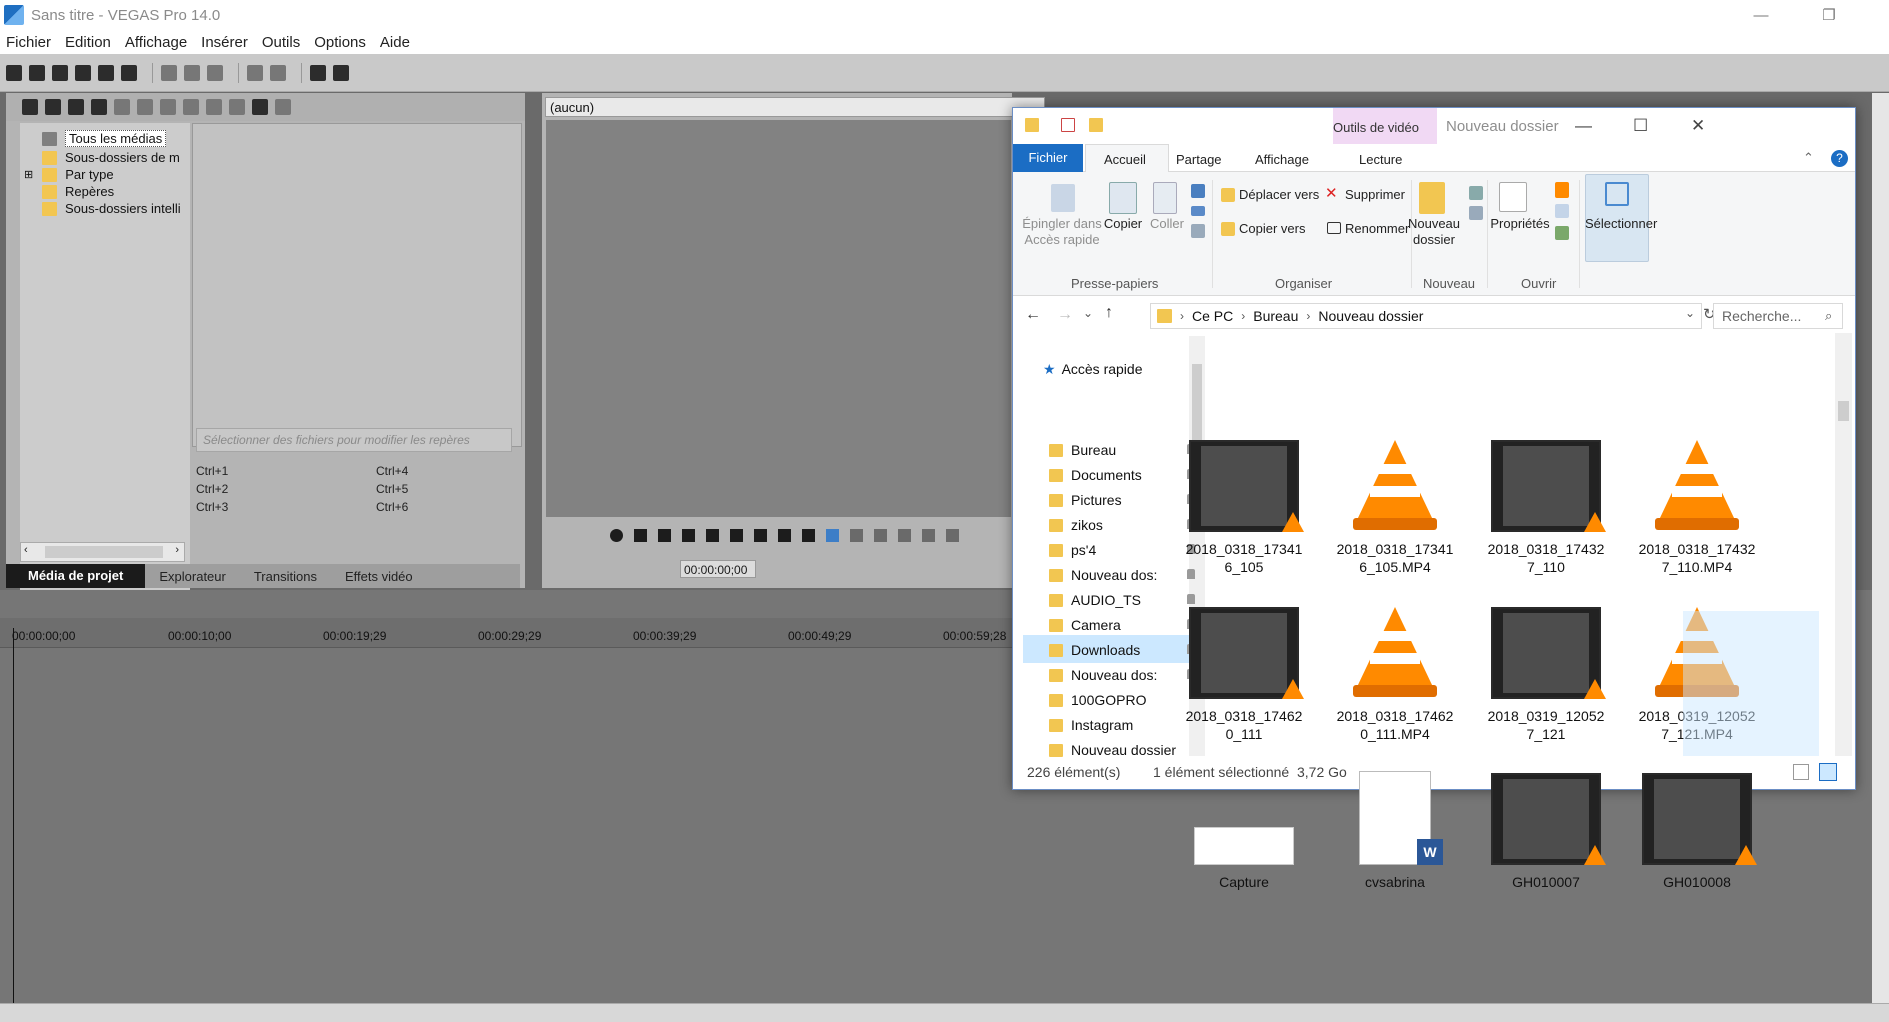 The width and height of the screenshot is (1889, 1022). I want to click on views-icon, so click(260, 107).